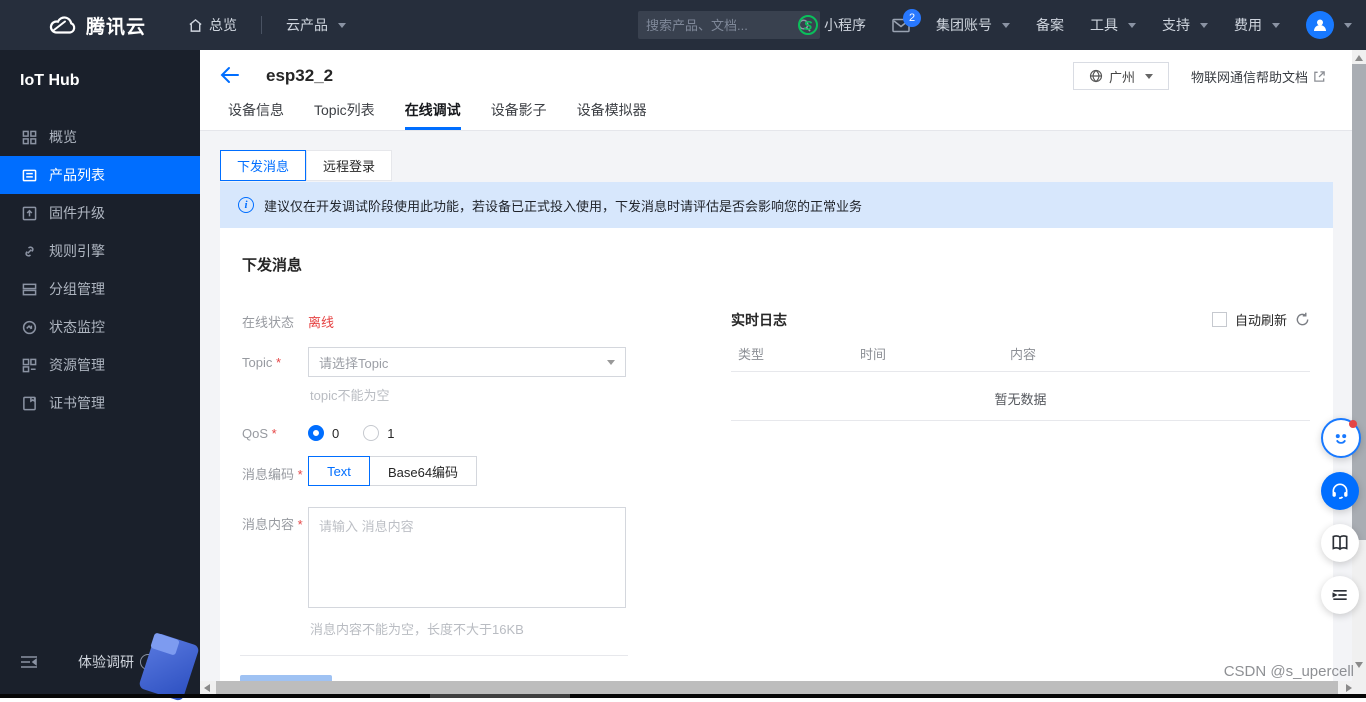  I want to click on book-icon, so click(1340, 543).